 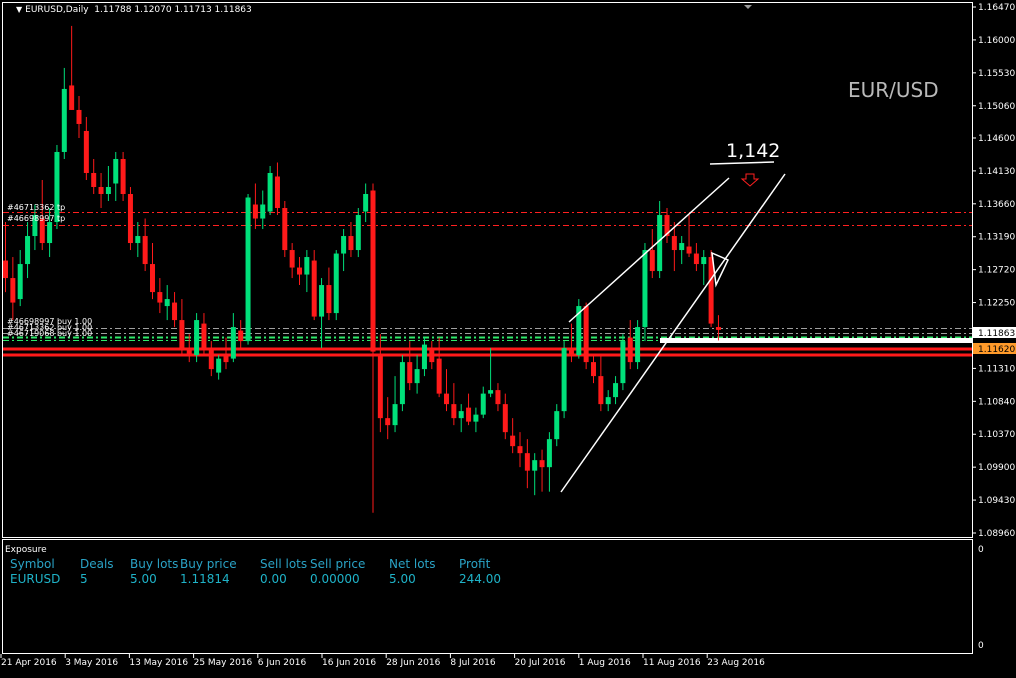 I want to click on col-deals: Deals, so click(x=97, y=564).